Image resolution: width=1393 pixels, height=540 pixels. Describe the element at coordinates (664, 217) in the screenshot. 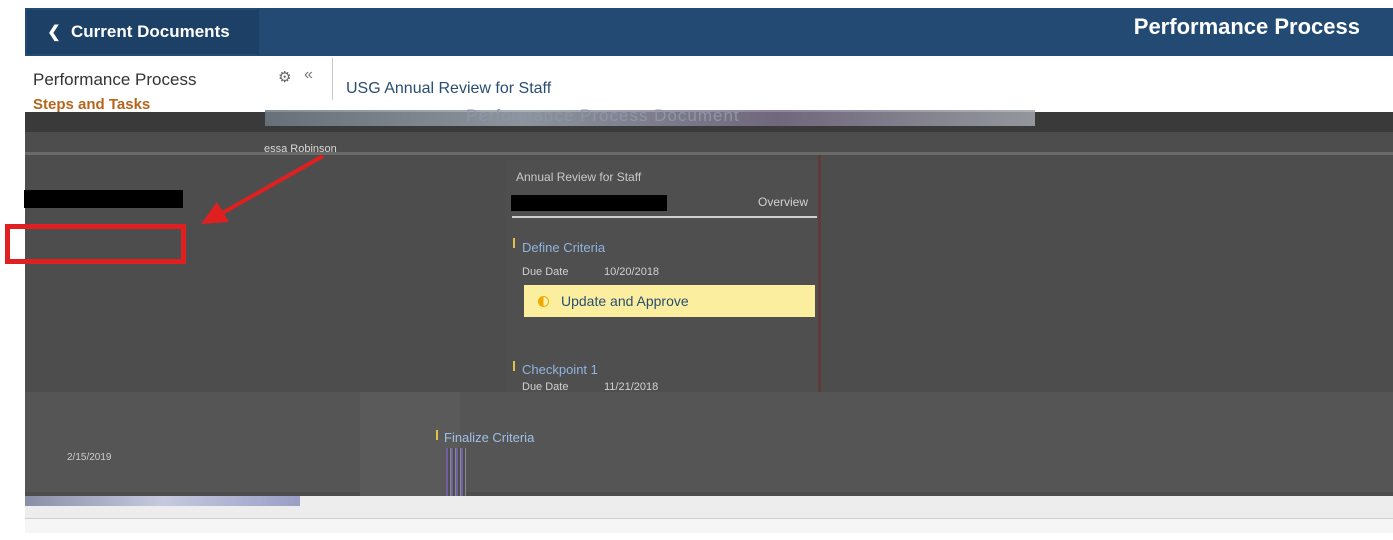

I see `divider` at that location.